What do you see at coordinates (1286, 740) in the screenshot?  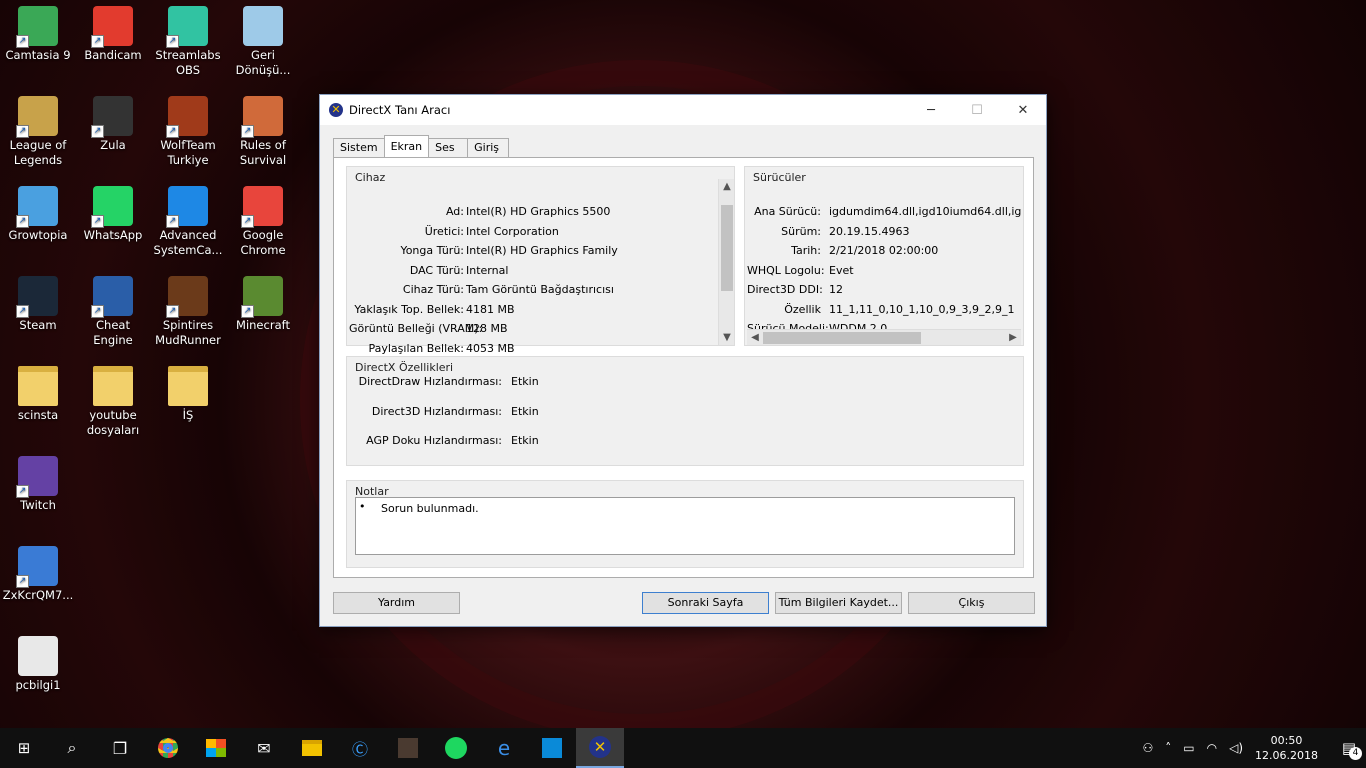 I see `clock-time: 00:50` at bounding box center [1286, 740].